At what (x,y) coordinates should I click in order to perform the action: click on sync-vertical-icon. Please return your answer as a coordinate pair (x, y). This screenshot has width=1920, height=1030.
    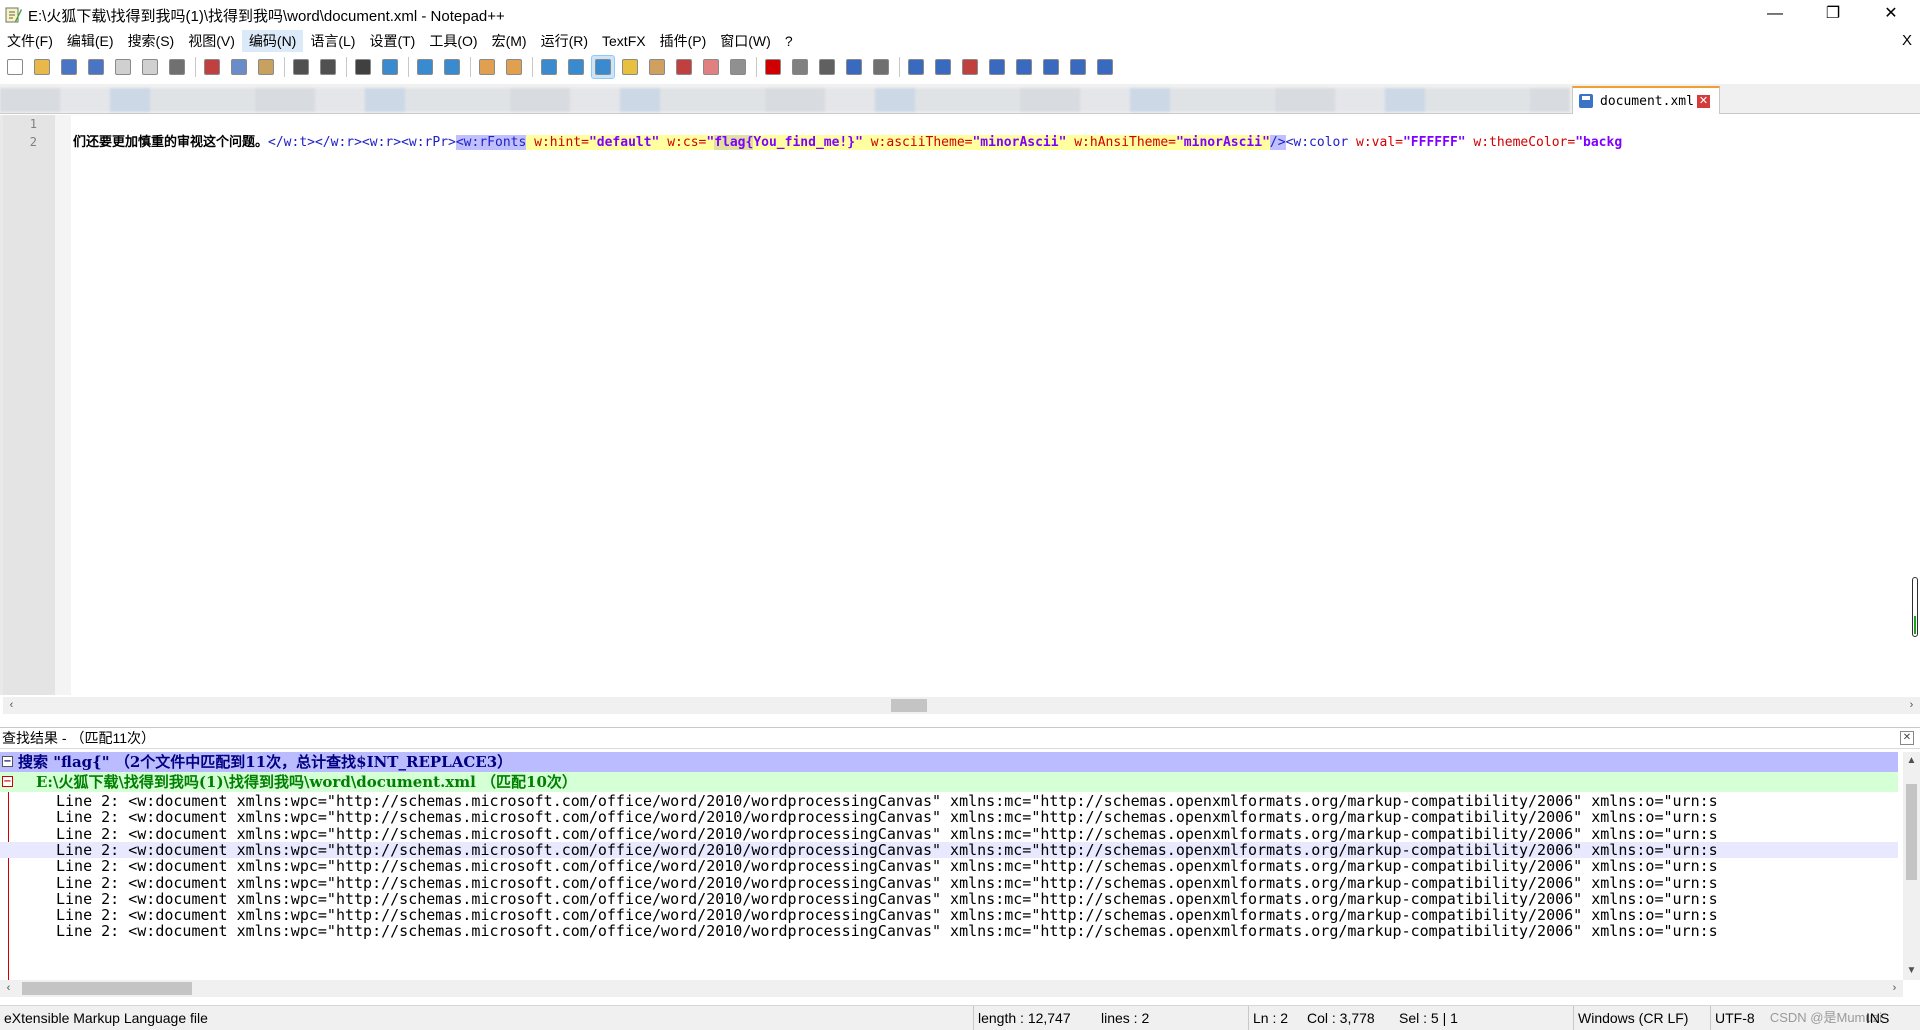
    Looking at the image, I should click on (487, 67).